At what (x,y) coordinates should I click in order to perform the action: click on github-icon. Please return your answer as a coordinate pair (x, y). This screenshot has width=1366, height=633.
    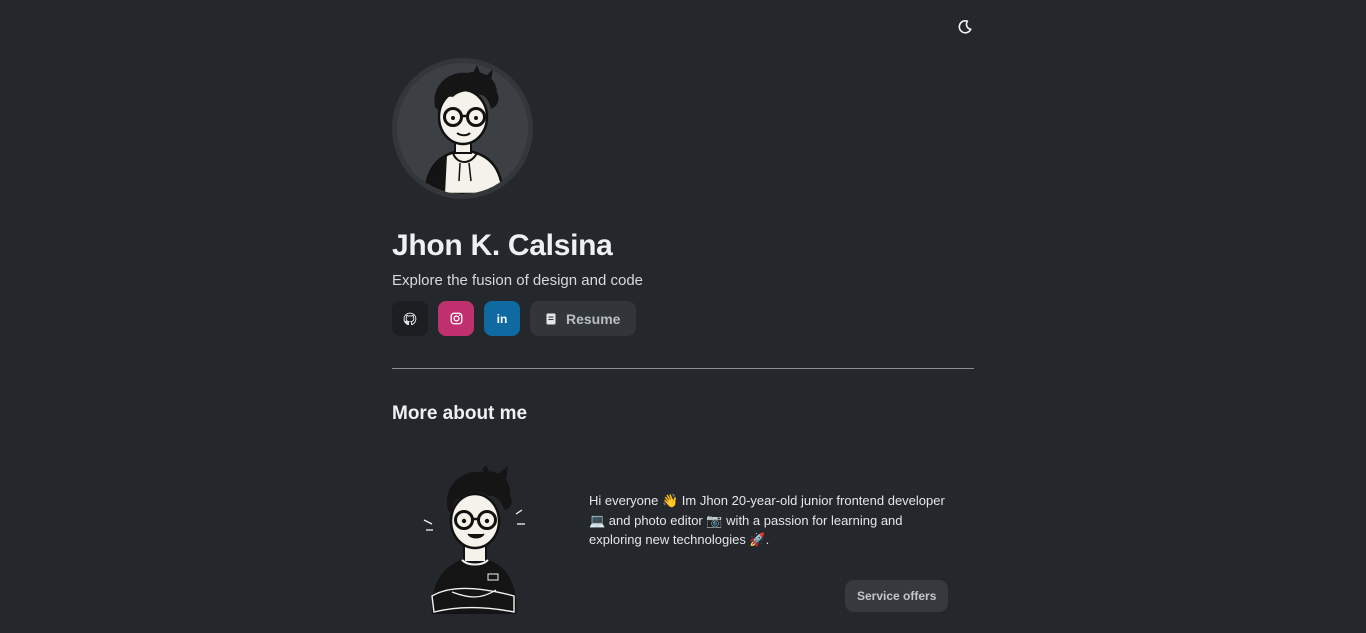
    Looking at the image, I should click on (410, 318).